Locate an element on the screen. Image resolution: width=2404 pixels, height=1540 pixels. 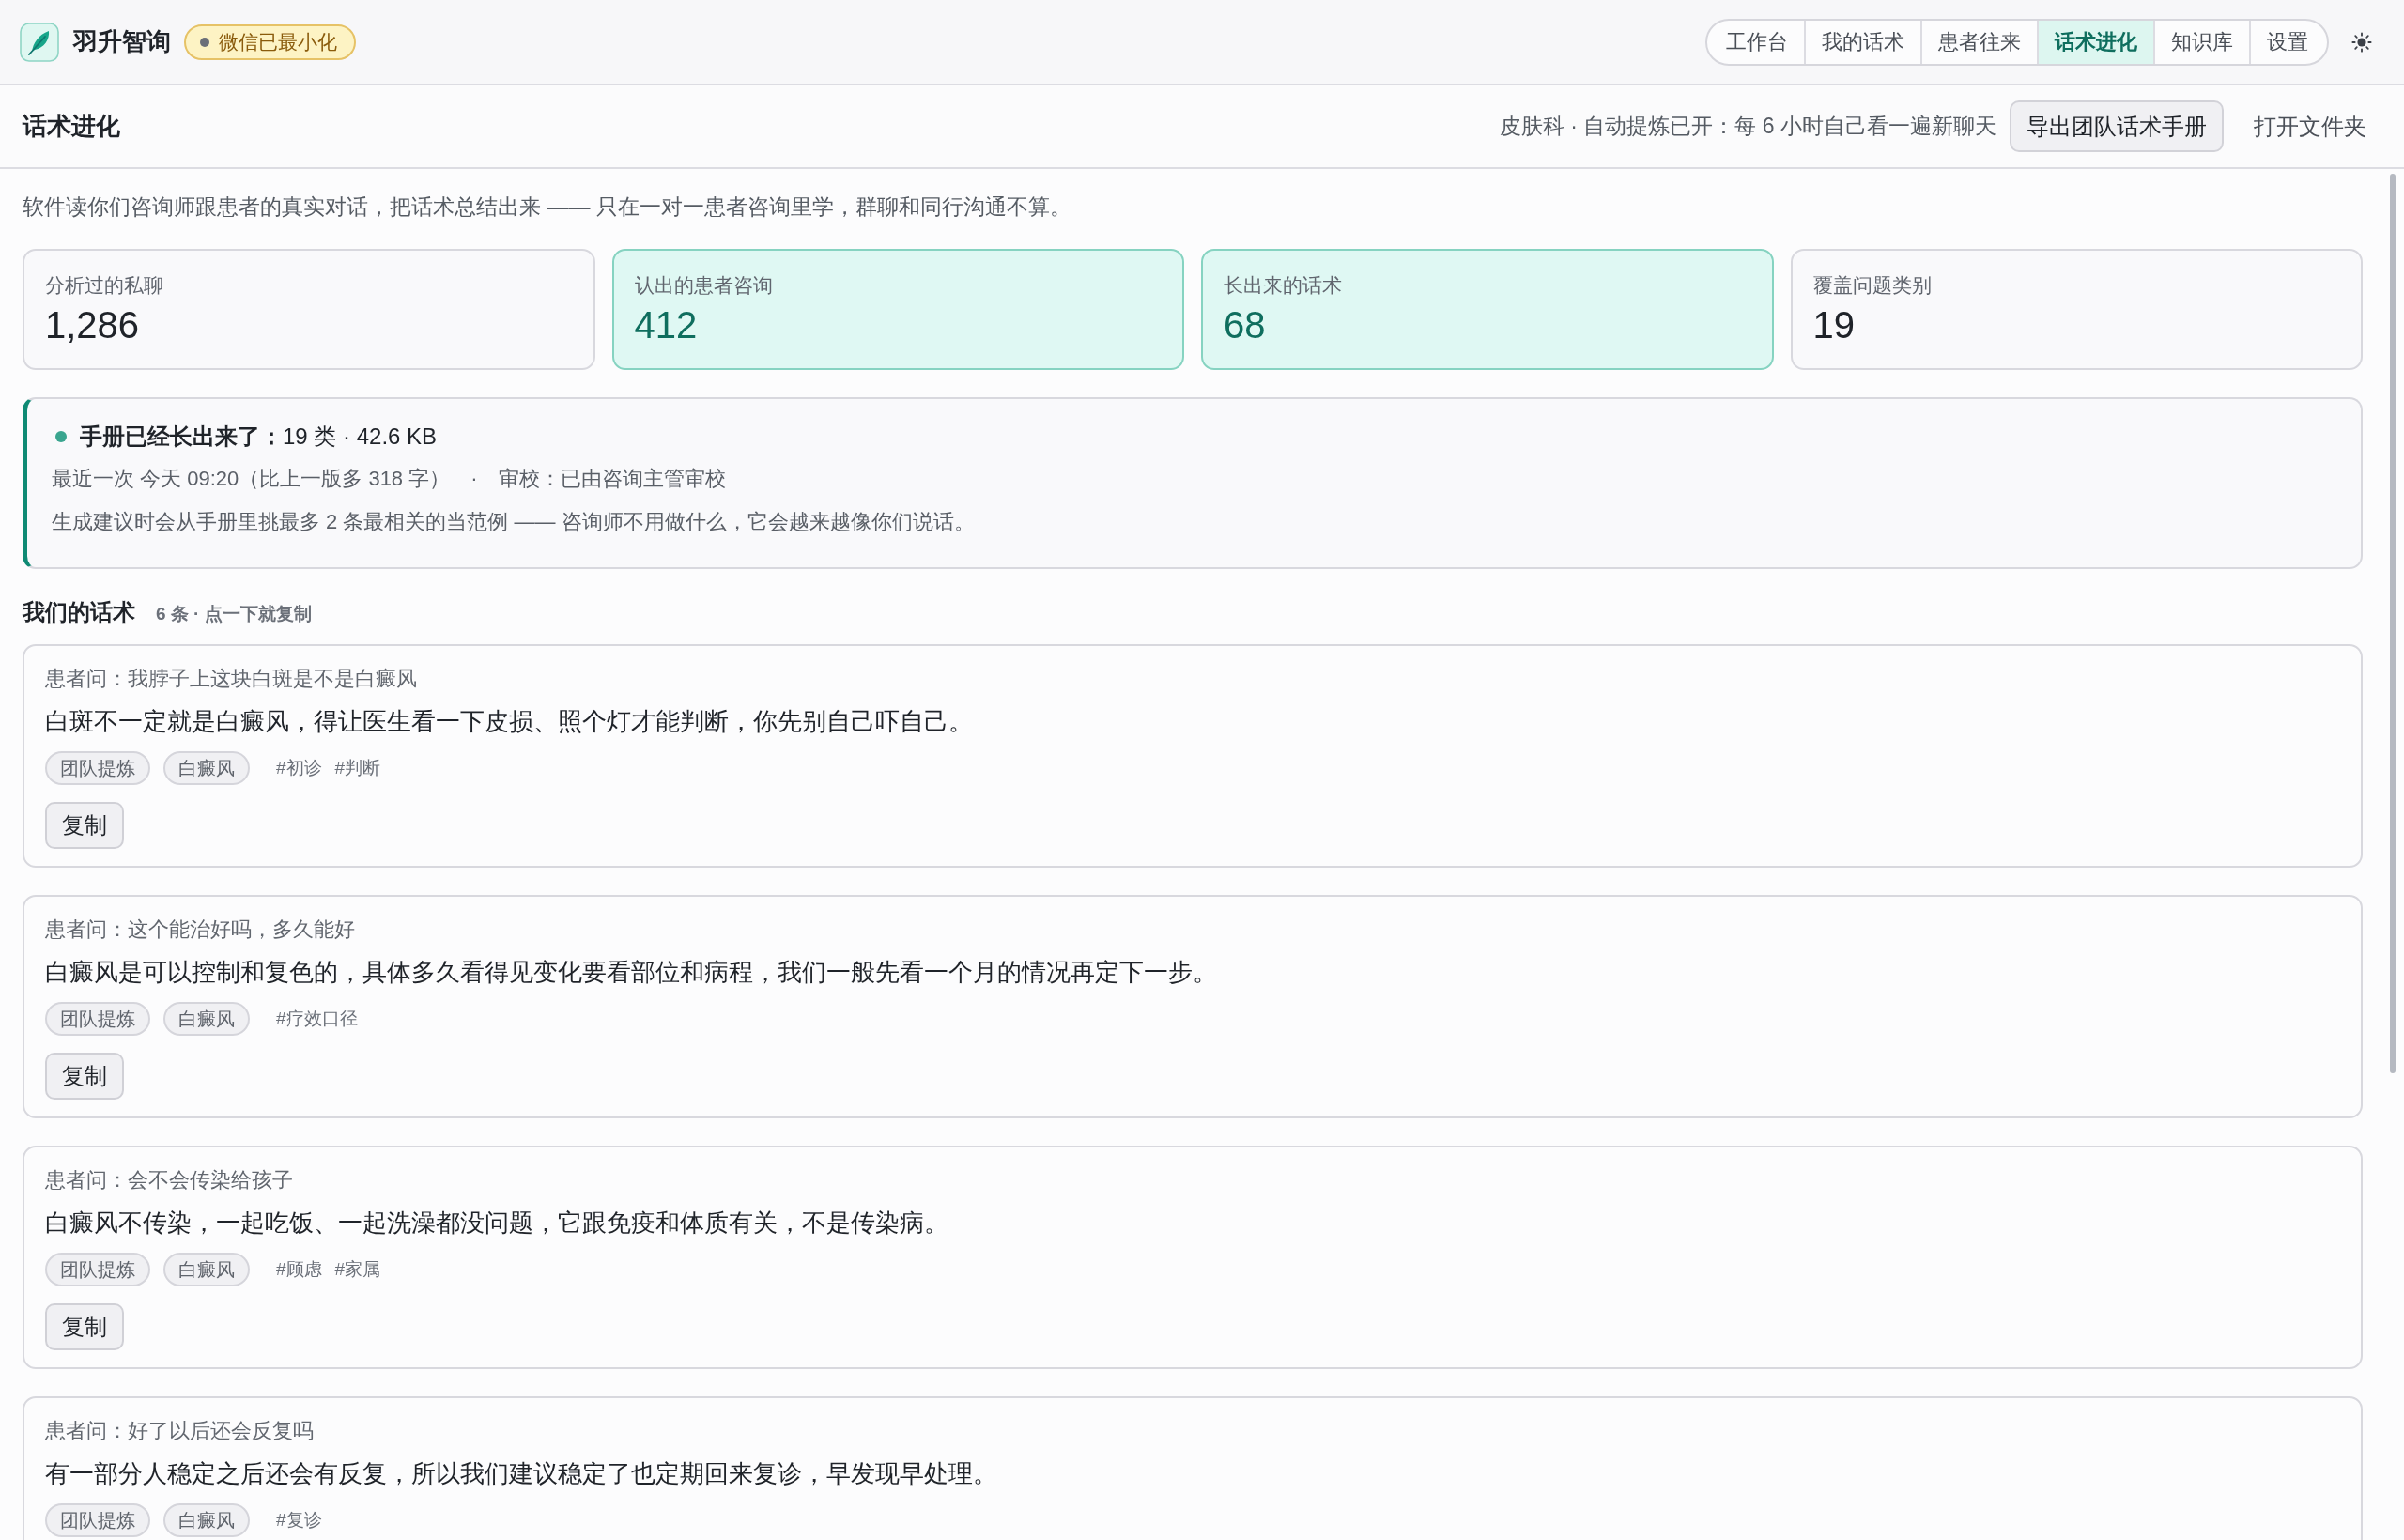
stat-value: 68 is located at coordinates (1245, 324).